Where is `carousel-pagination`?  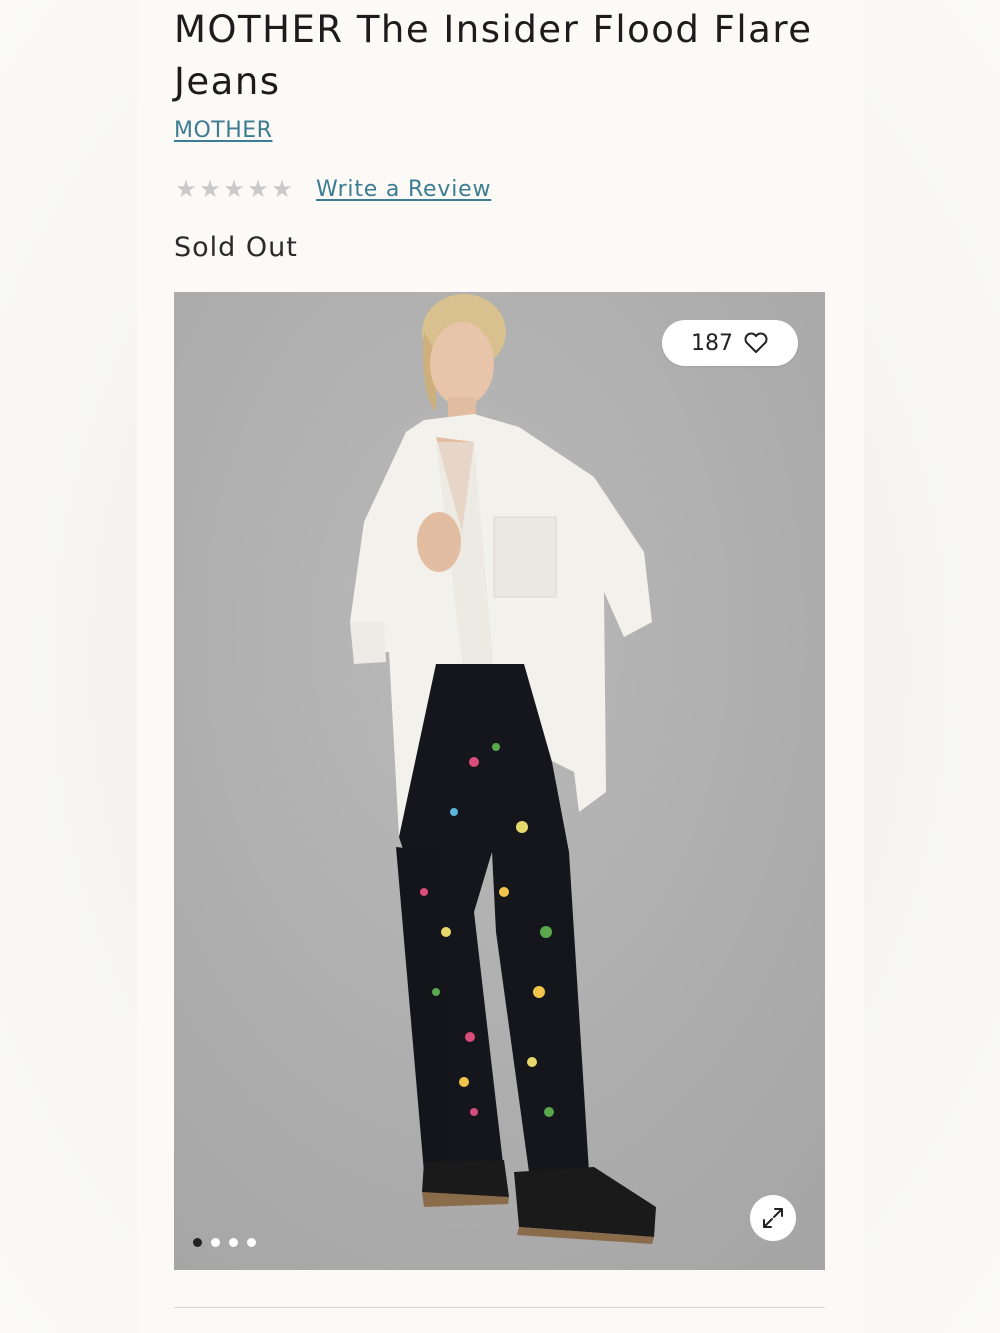
carousel-pagination is located at coordinates (224, 1242).